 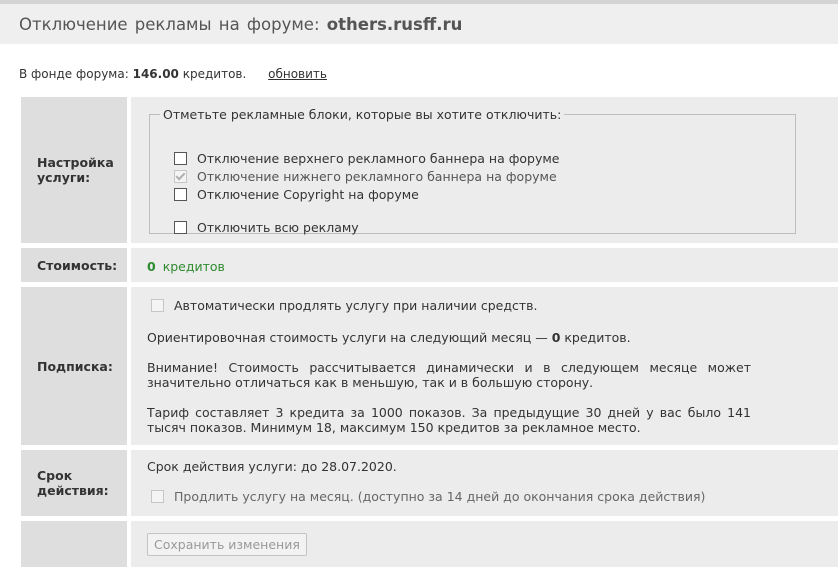 What do you see at coordinates (278, 227) in the screenshot?
I see `option-all-ads-label: Отключить всю рекламу` at bounding box center [278, 227].